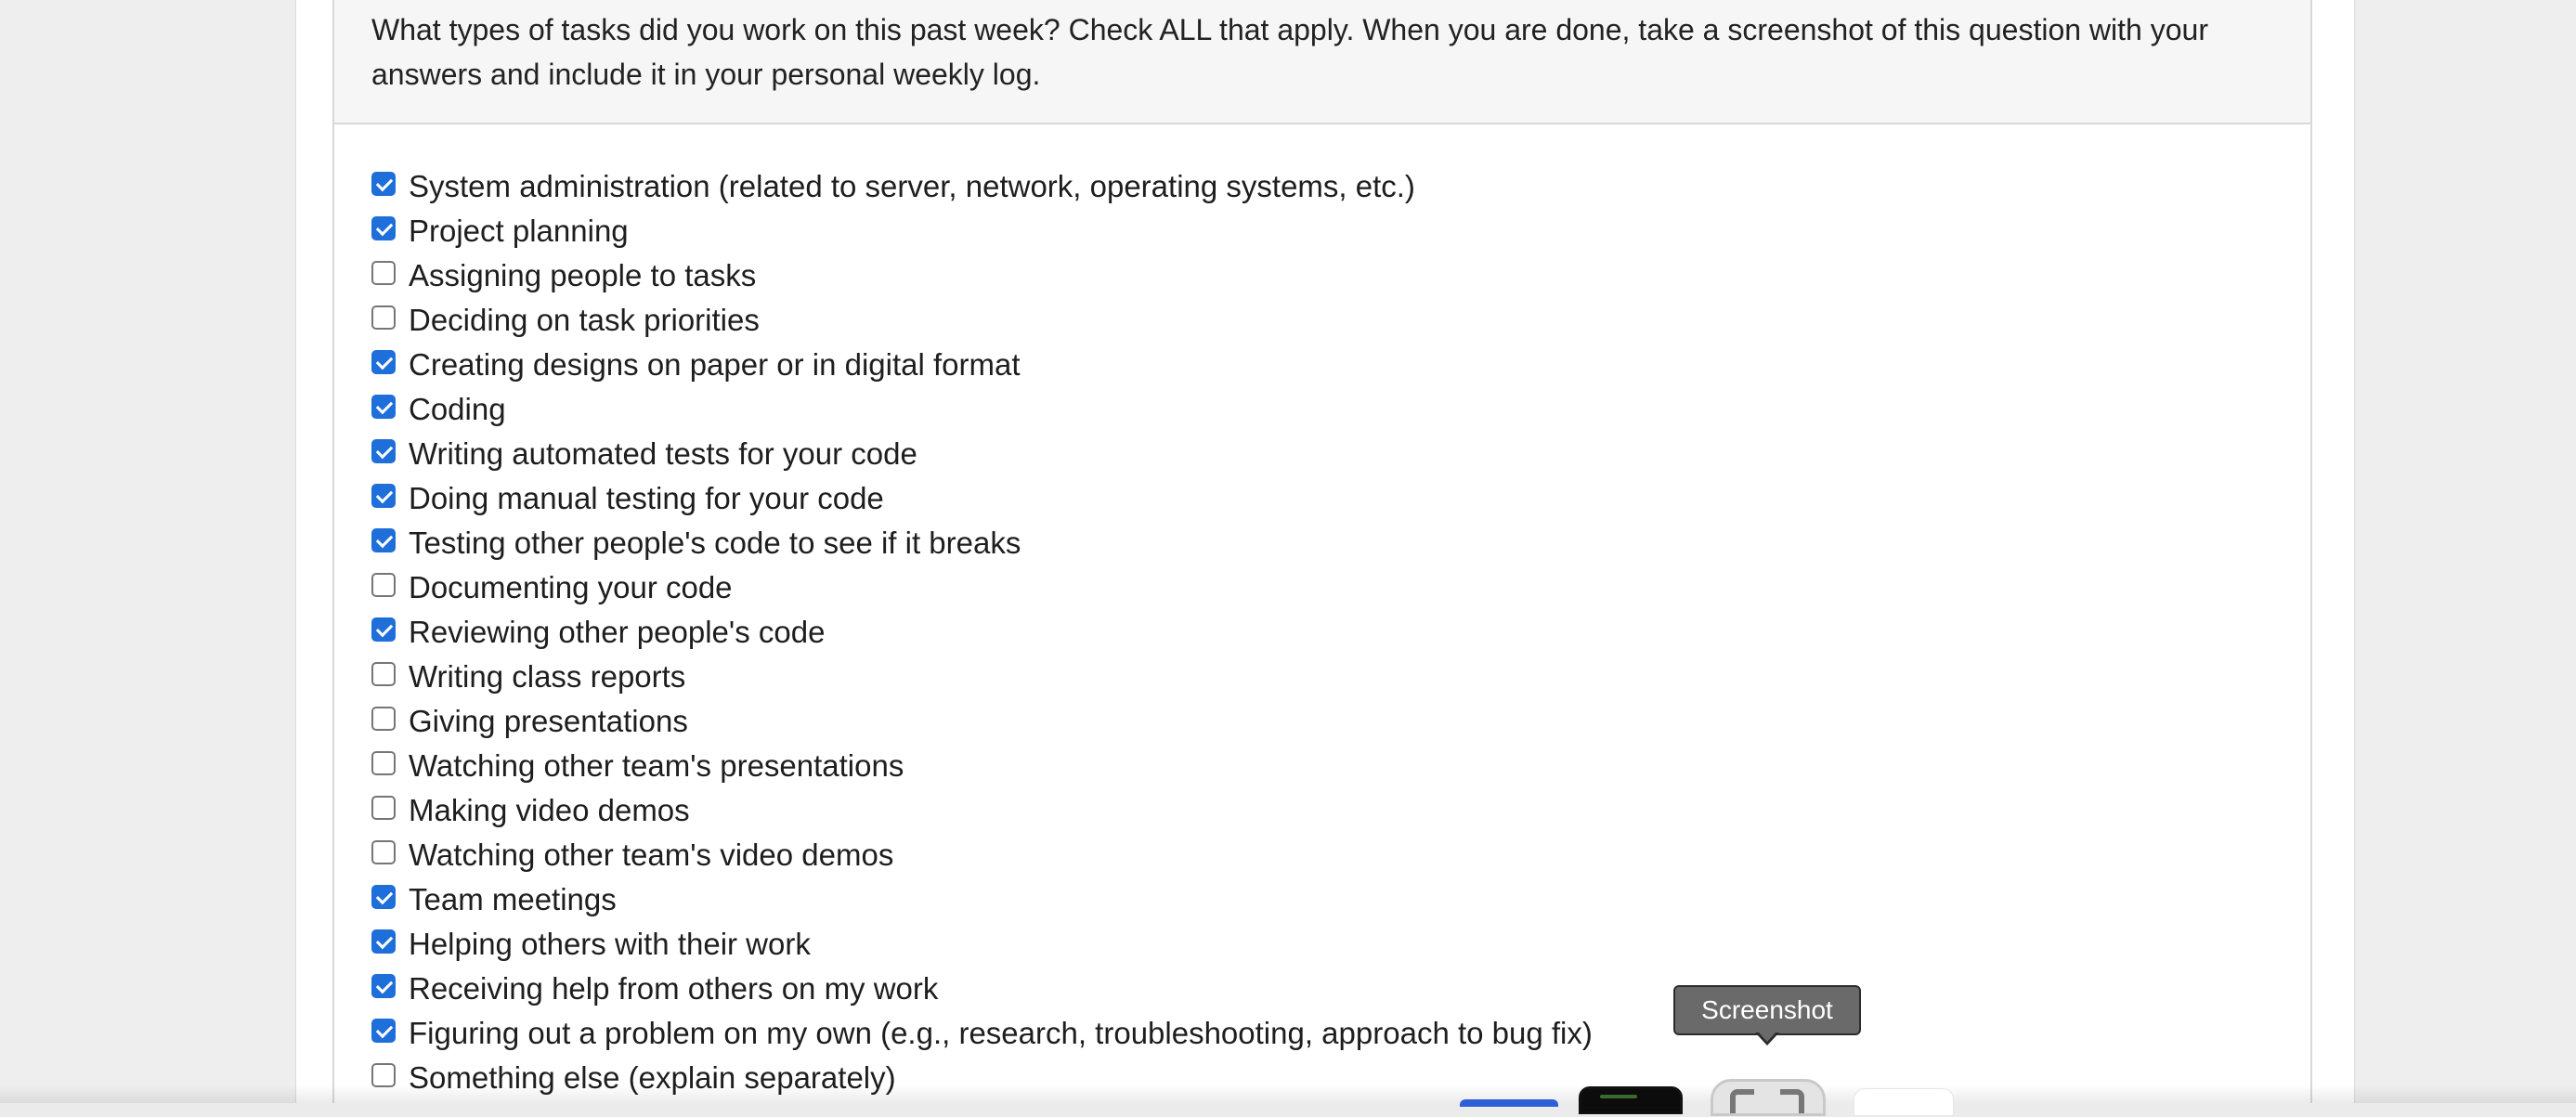  Describe the element at coordinates (1318, 766) in the screenshot. I see `option-item-14: Watching other team's presentations` at that location.